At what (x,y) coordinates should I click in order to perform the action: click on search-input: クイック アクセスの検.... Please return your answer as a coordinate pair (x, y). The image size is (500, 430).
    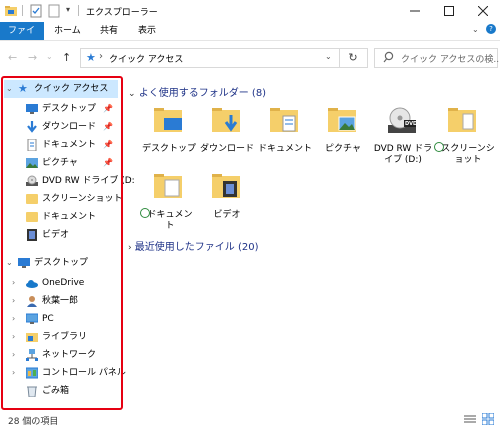
    Looking at the image, I should click on (437, 58).